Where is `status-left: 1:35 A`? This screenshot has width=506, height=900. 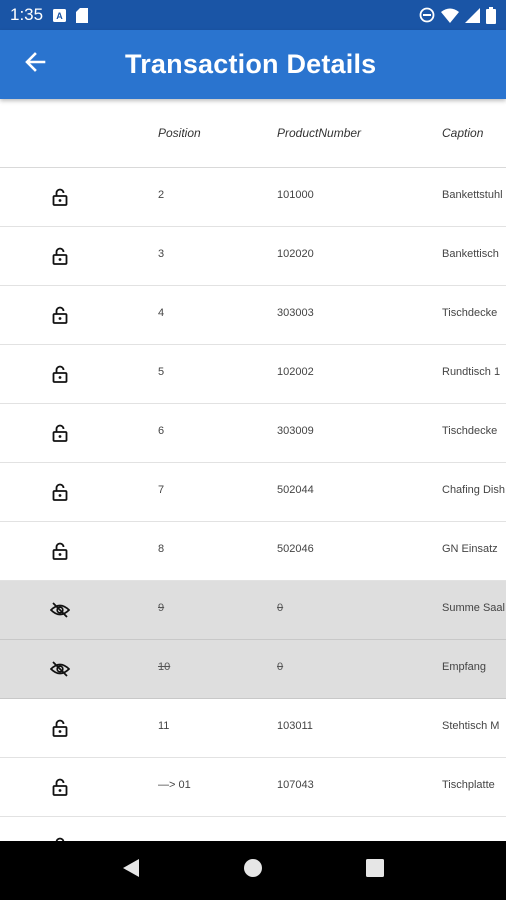 status-left: 1:35 A is located at coordinates (49, 15).